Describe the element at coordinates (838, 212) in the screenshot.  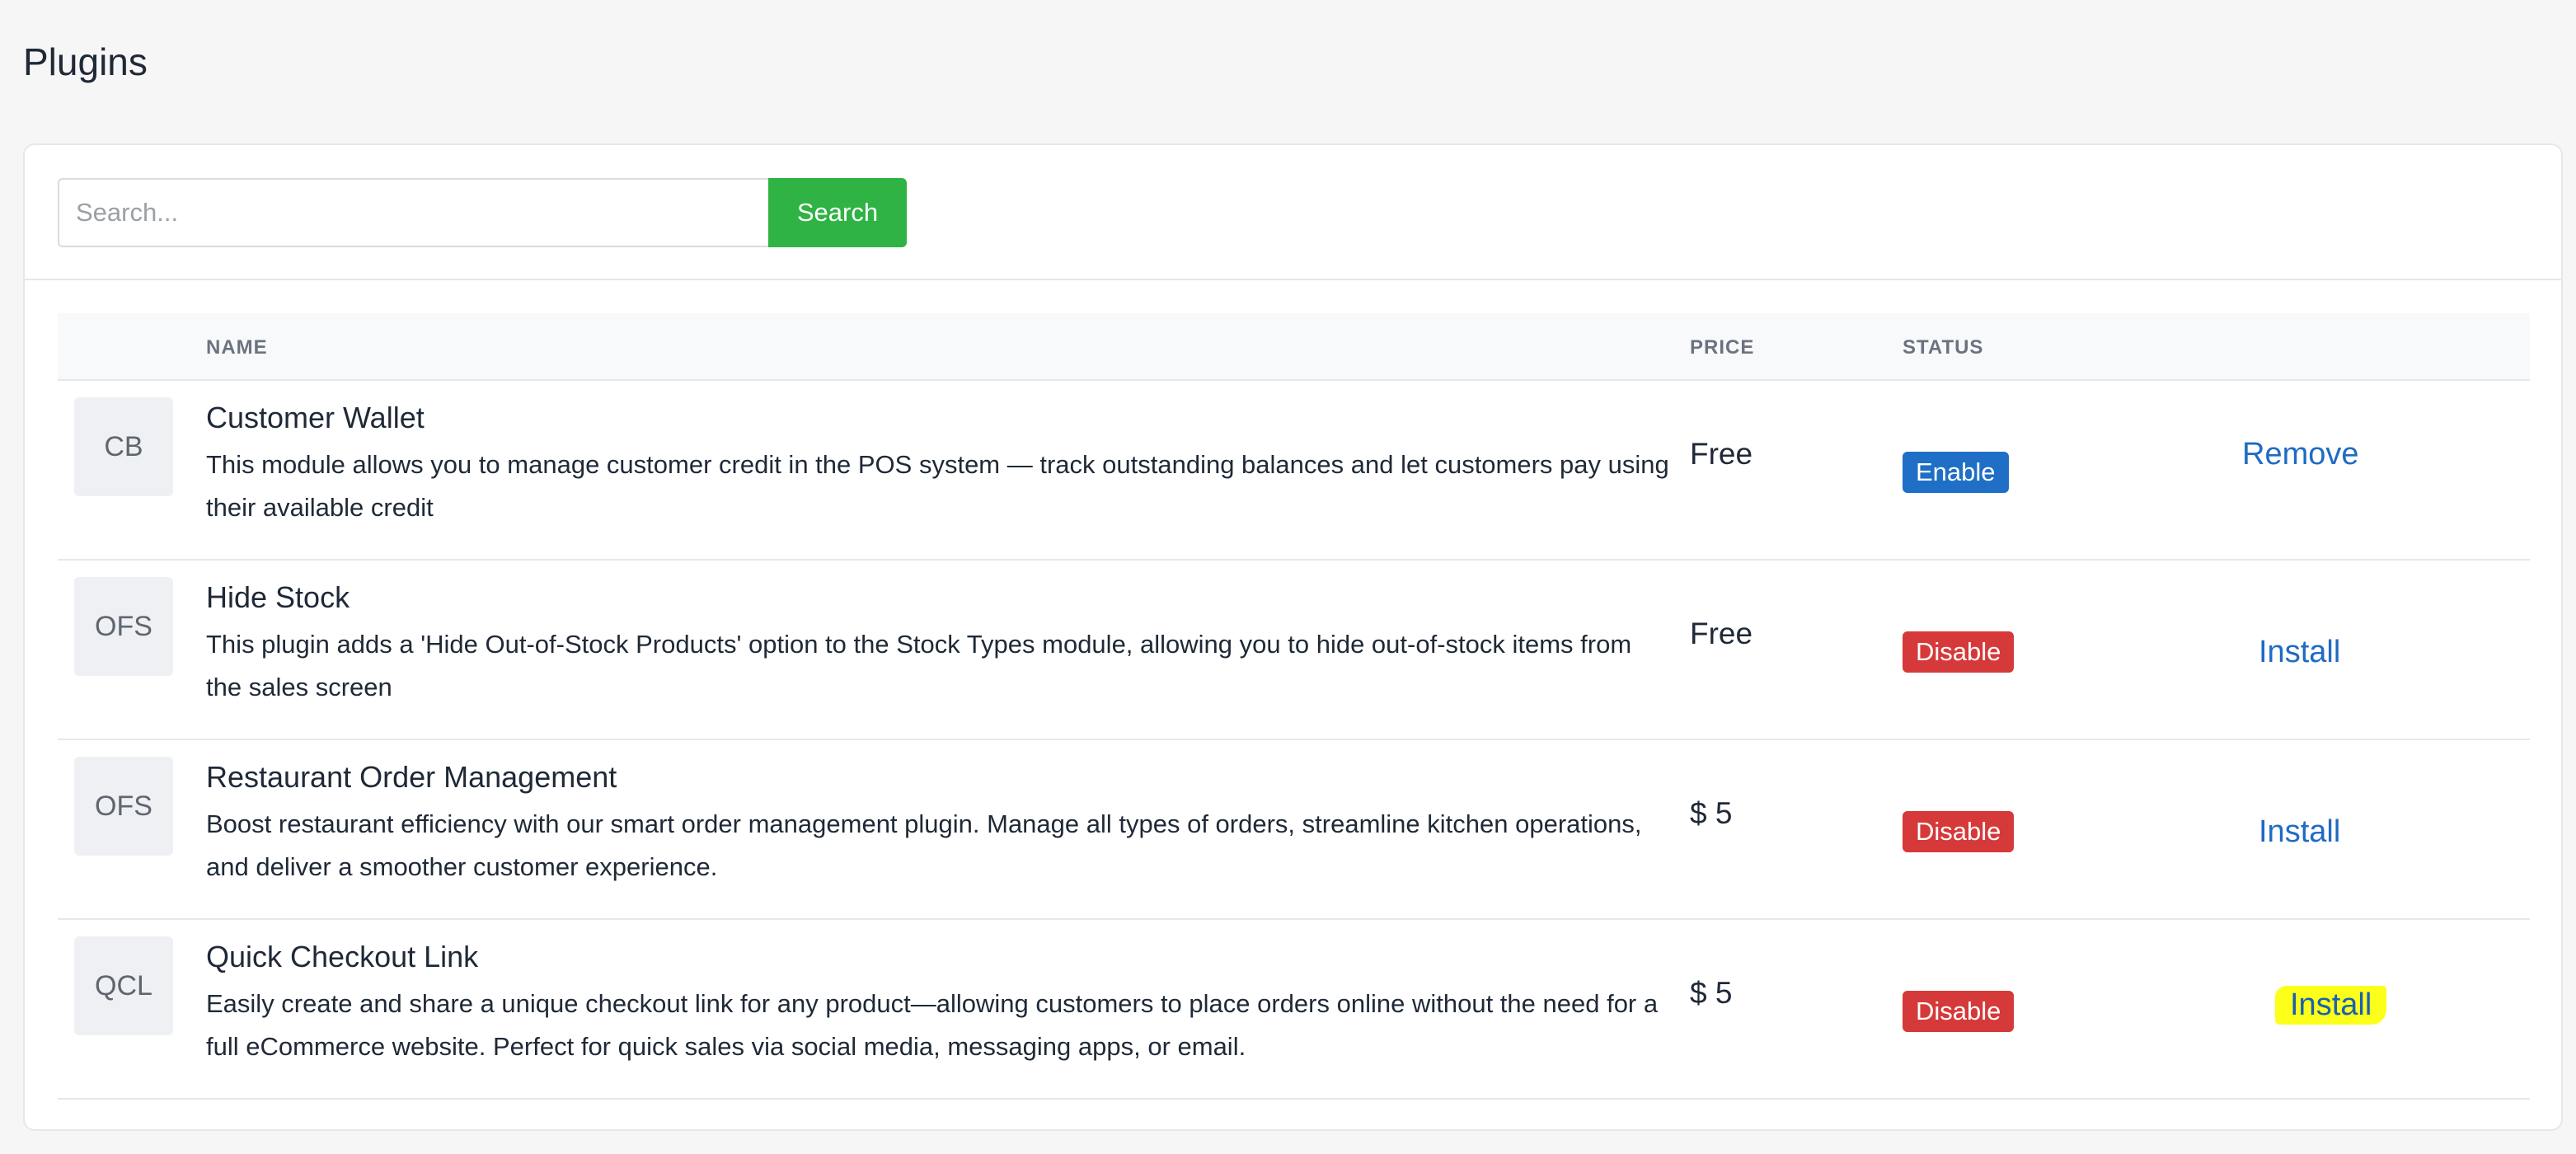
I see `search-button: Search` at that location.